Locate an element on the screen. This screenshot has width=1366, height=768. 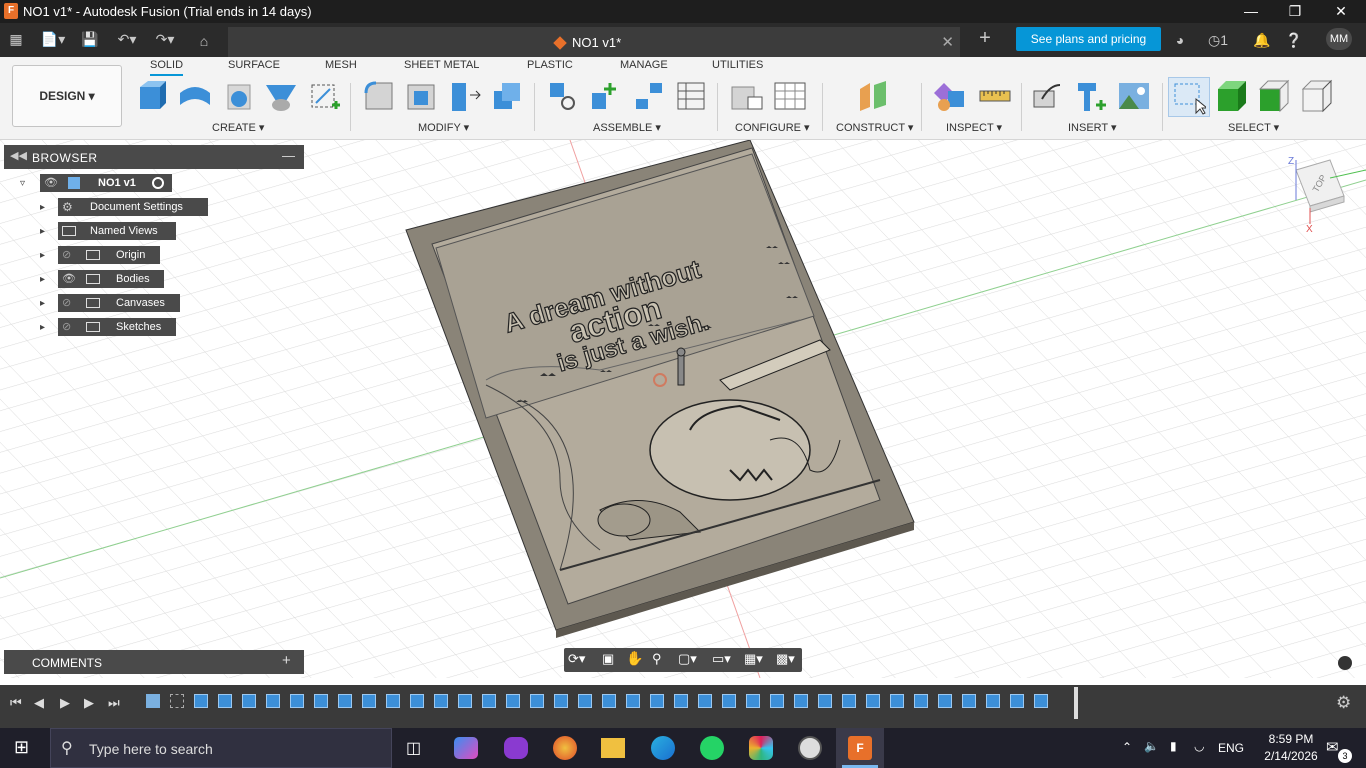
select-body-icon is located at coordinates (1231, 96).